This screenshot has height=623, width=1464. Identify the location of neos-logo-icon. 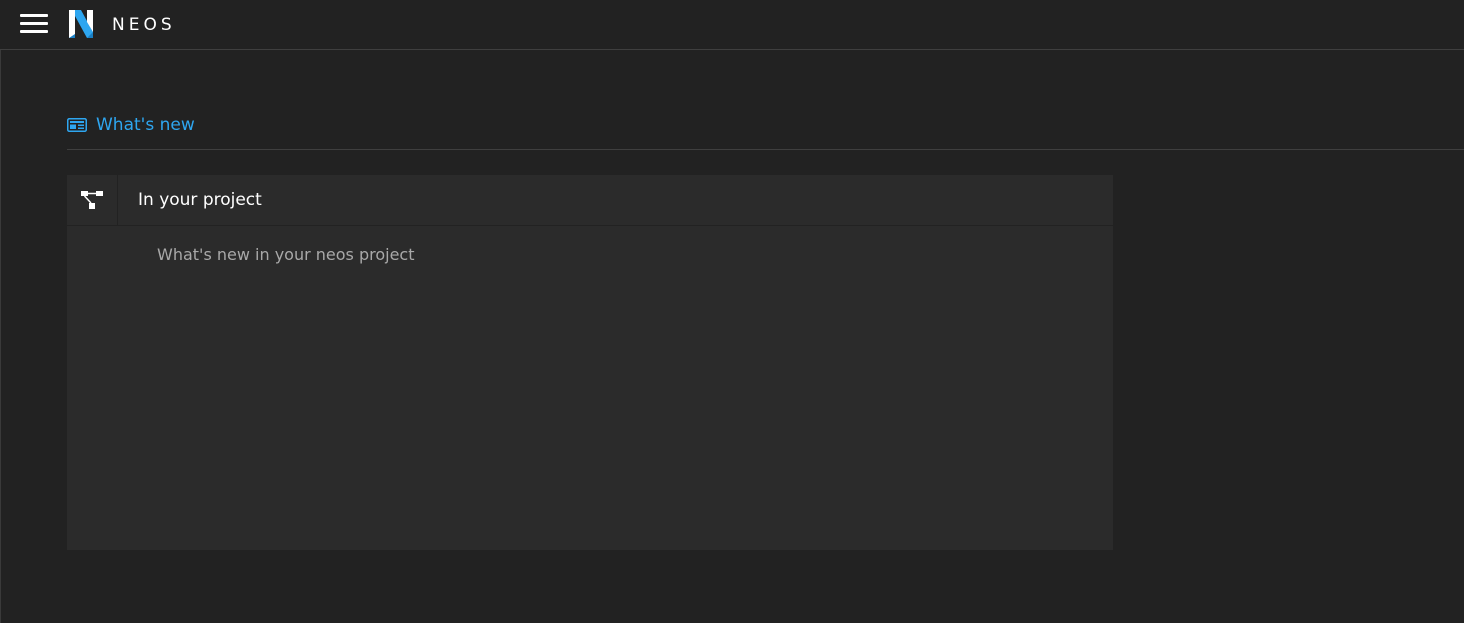
(82, 24).